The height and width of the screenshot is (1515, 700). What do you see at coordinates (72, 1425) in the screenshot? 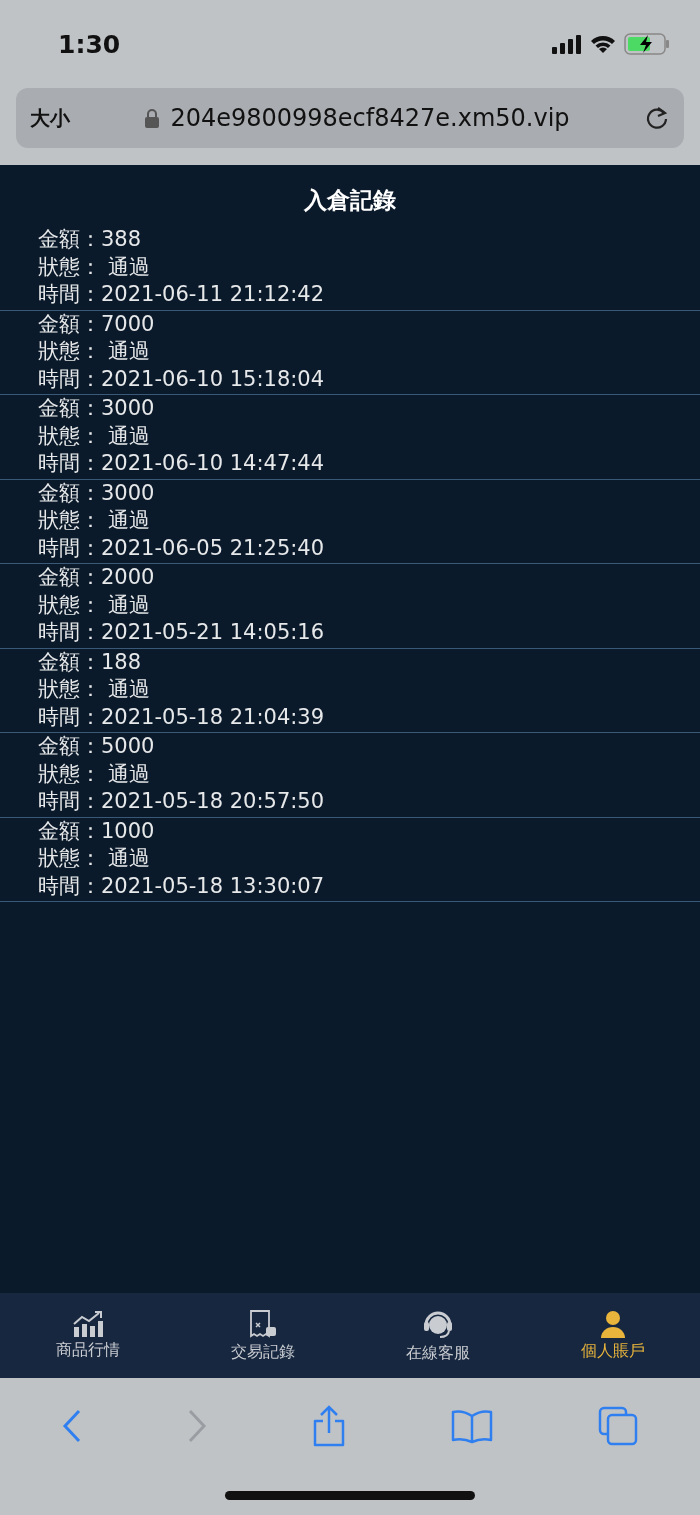
I see `back-icon` at bounding box center [72, 1425].